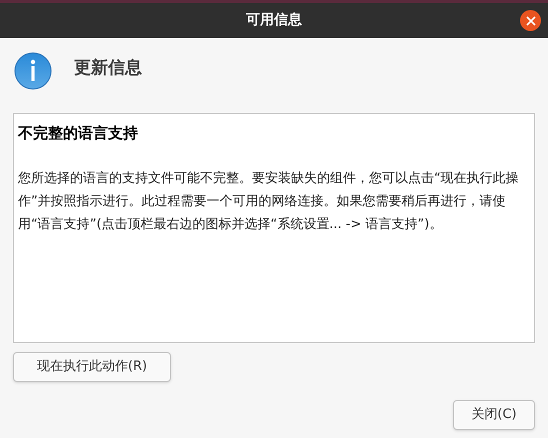 Image resolution: width=548 pixels, height=438 pixels. Describe the element at coordinates (33, 71) in the screenshot. I see `info-icon` at that location.